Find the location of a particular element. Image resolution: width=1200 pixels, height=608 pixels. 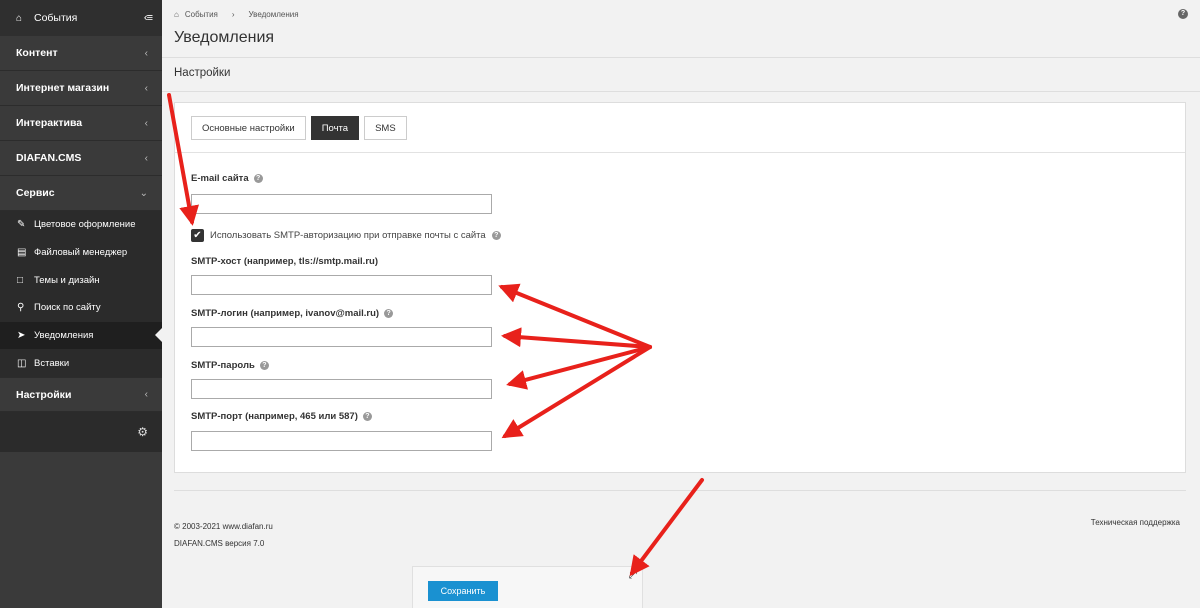

sidebar-section-content: Контент ‹ is located at coordinates (81, 53).